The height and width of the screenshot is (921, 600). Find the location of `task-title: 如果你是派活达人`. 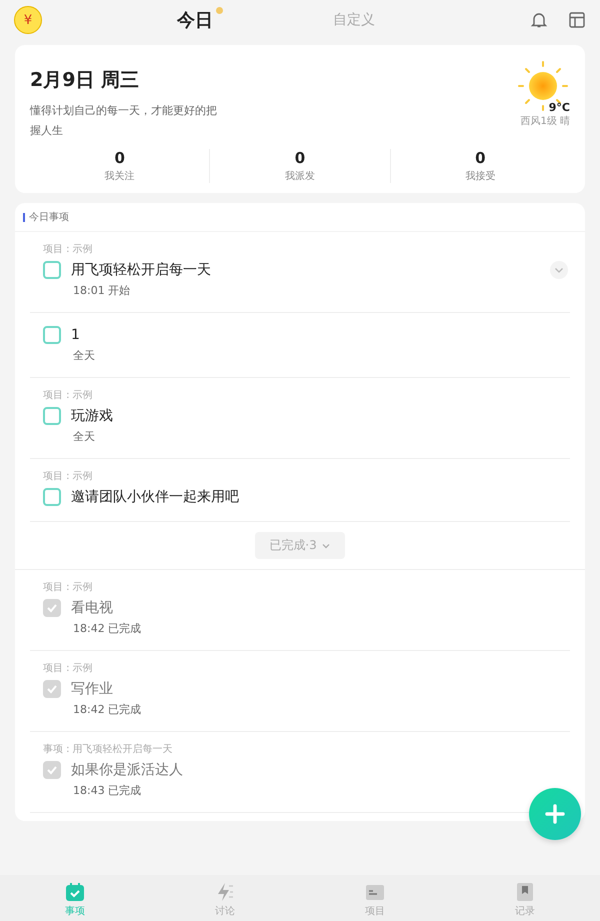

task-title: 如果你是派活达人 is located at coordinates (320, 770).